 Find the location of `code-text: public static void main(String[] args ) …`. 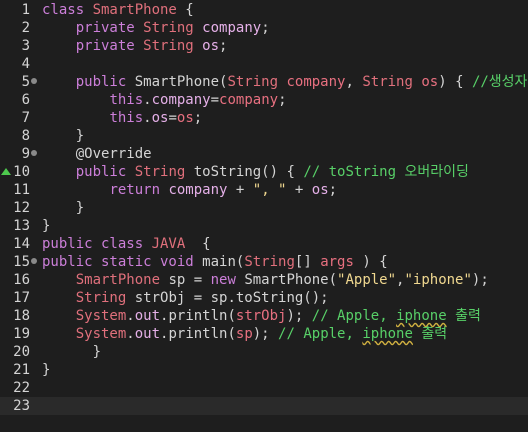

code-text: public static void main(String[] args ) … is located at coordinates (215, 262).